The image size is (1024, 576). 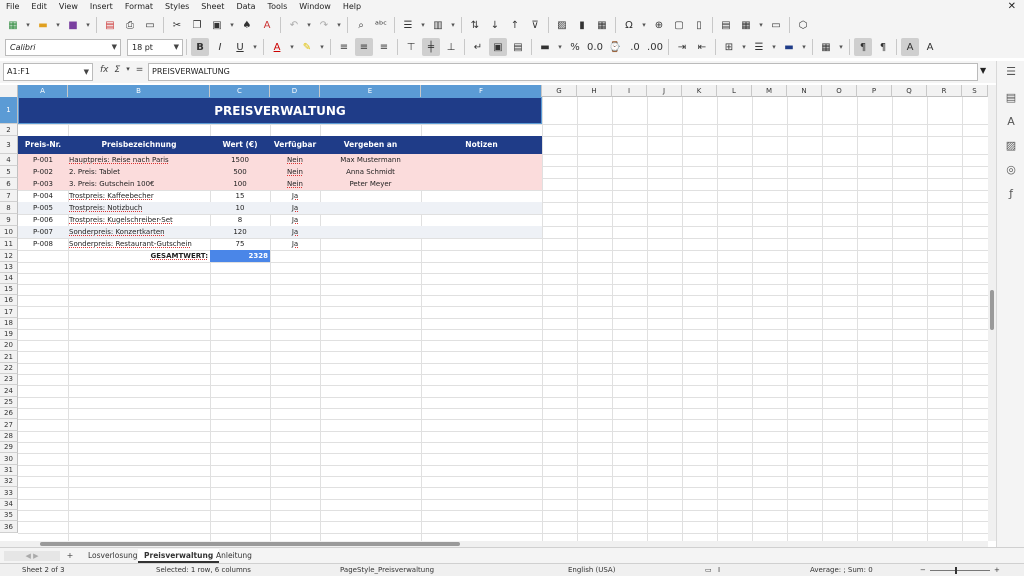 I want to click on font-size-box: 18 pt ▼, so click(x=155, y=47).